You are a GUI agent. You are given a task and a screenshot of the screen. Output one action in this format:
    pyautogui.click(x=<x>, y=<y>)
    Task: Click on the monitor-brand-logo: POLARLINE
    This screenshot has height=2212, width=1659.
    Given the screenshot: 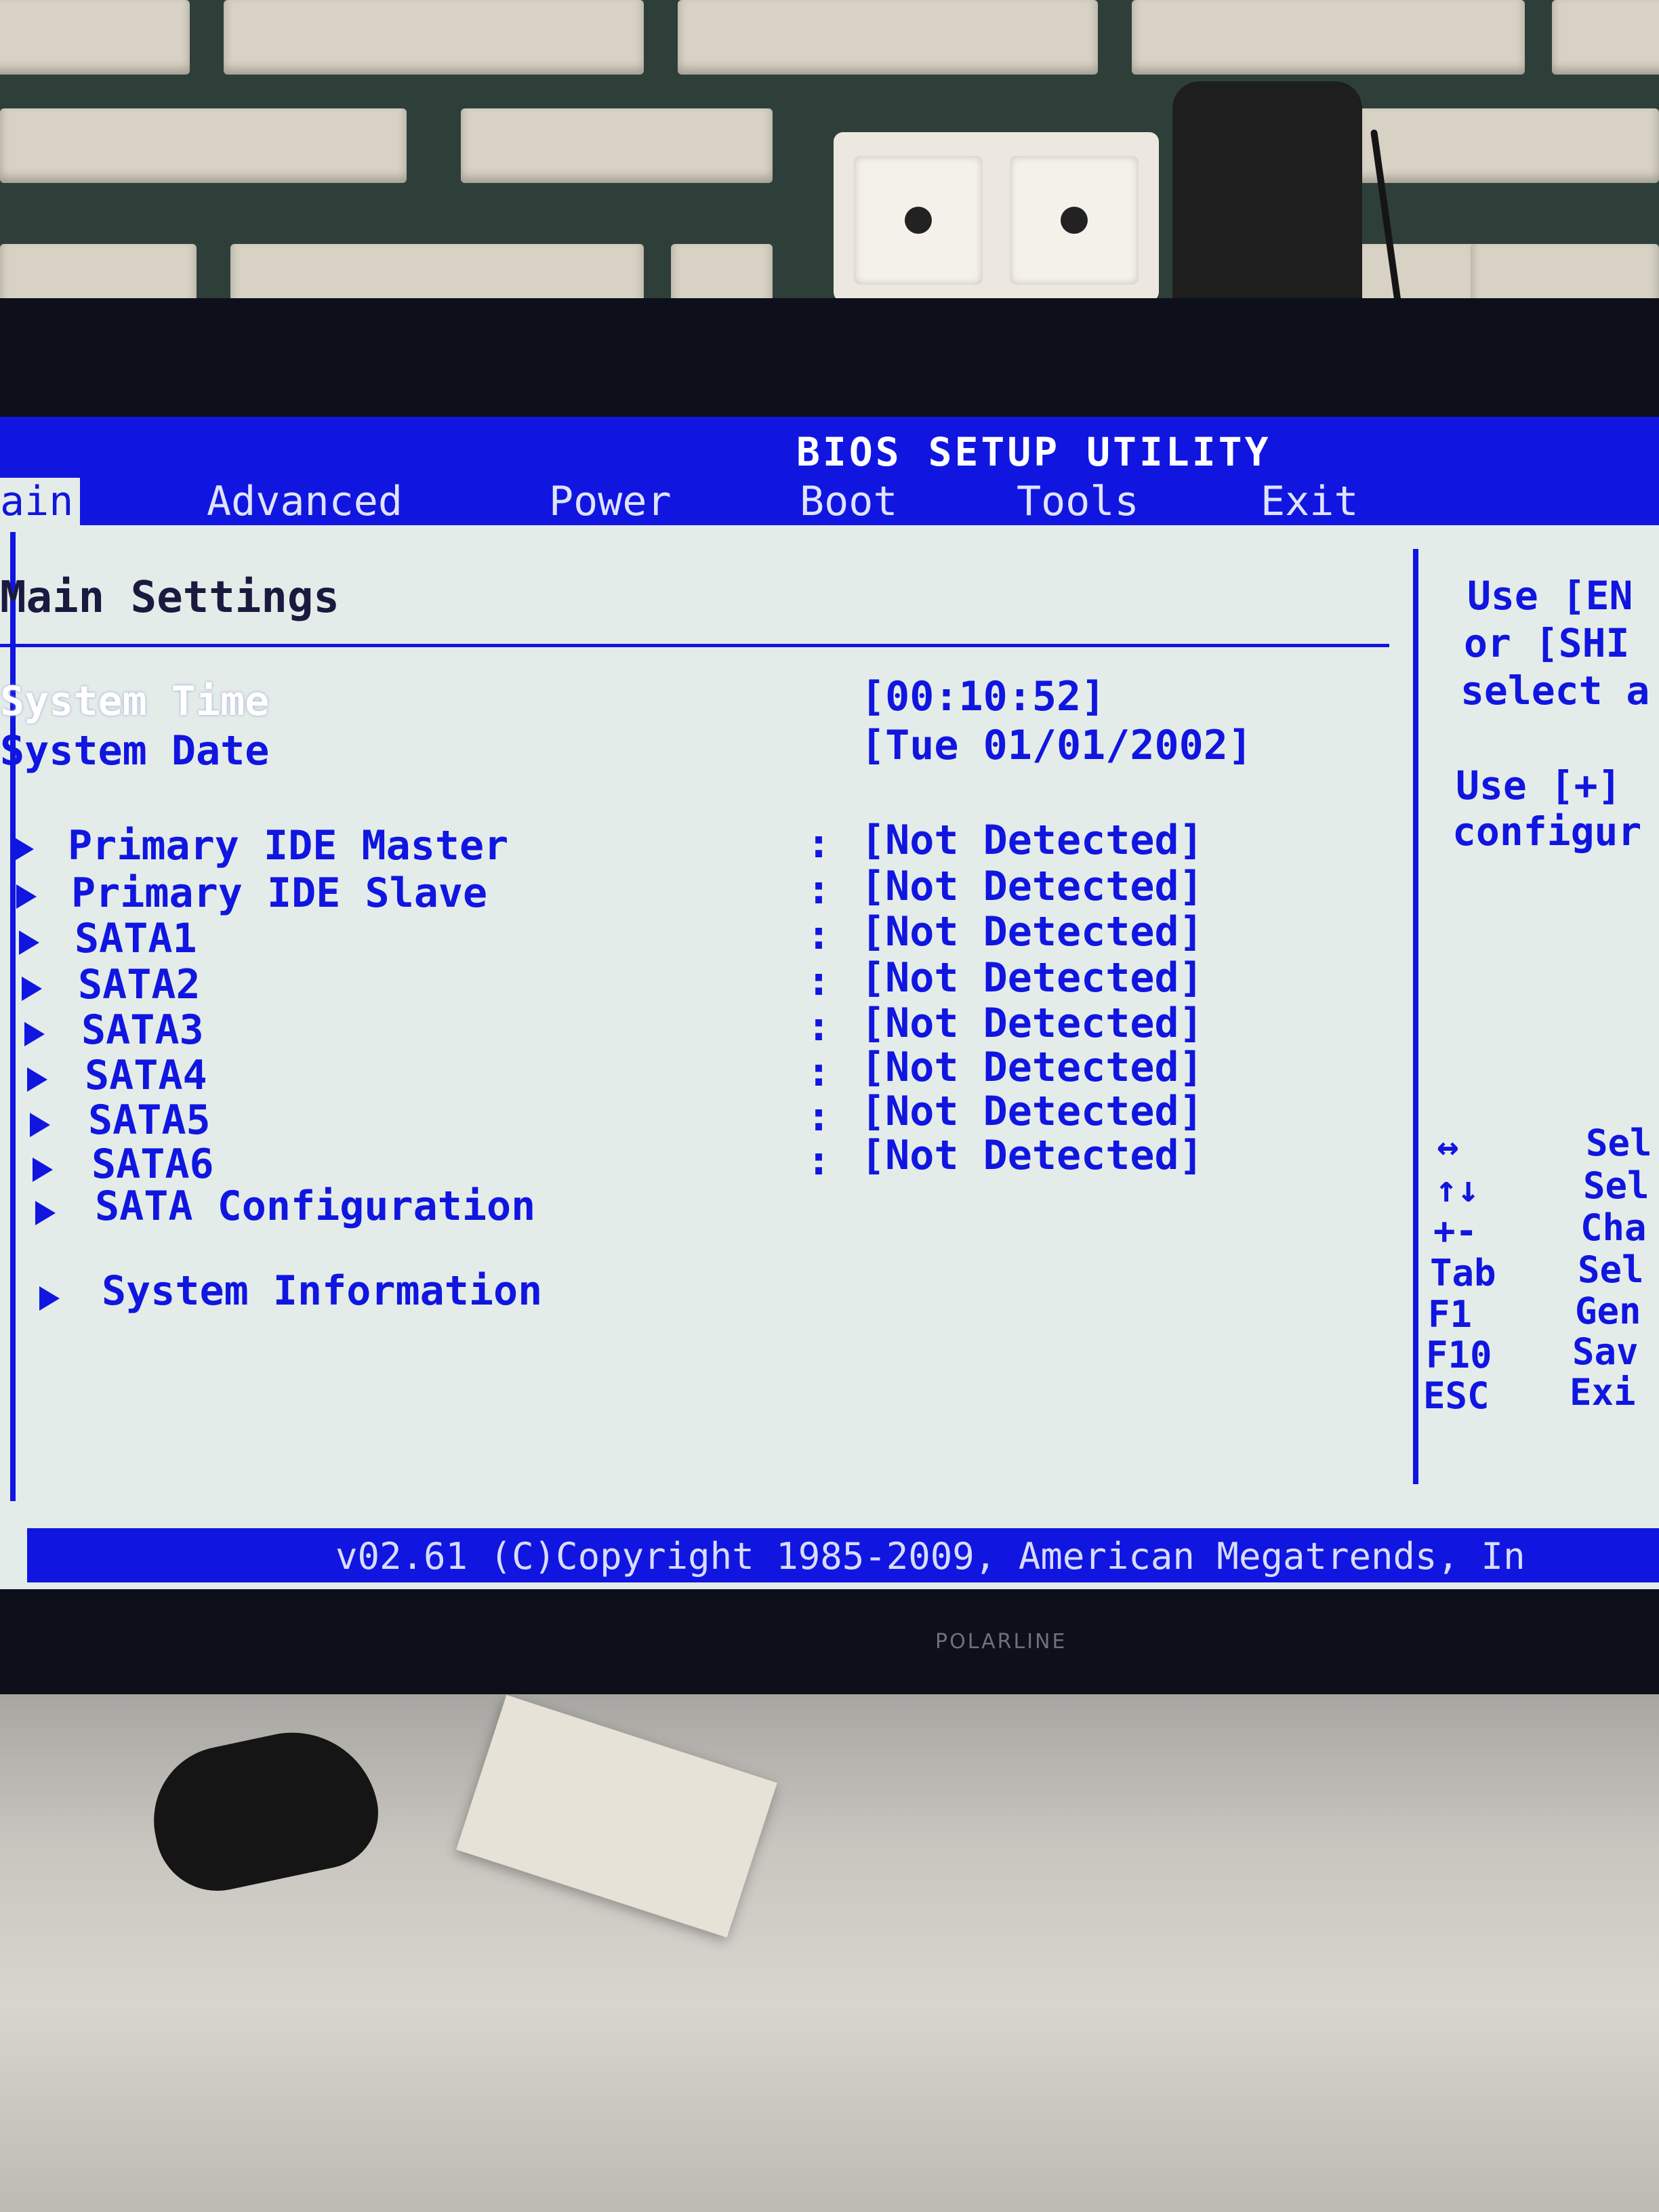 What is the action you would take?
    pyautogui.click(x=1001, y=1642)
    